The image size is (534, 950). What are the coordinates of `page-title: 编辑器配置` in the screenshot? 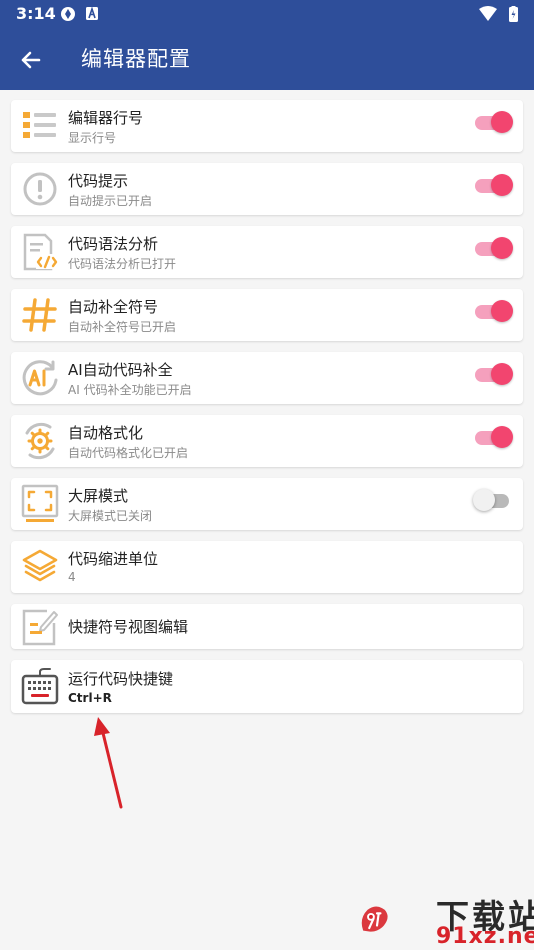 It's located at (136, 59).